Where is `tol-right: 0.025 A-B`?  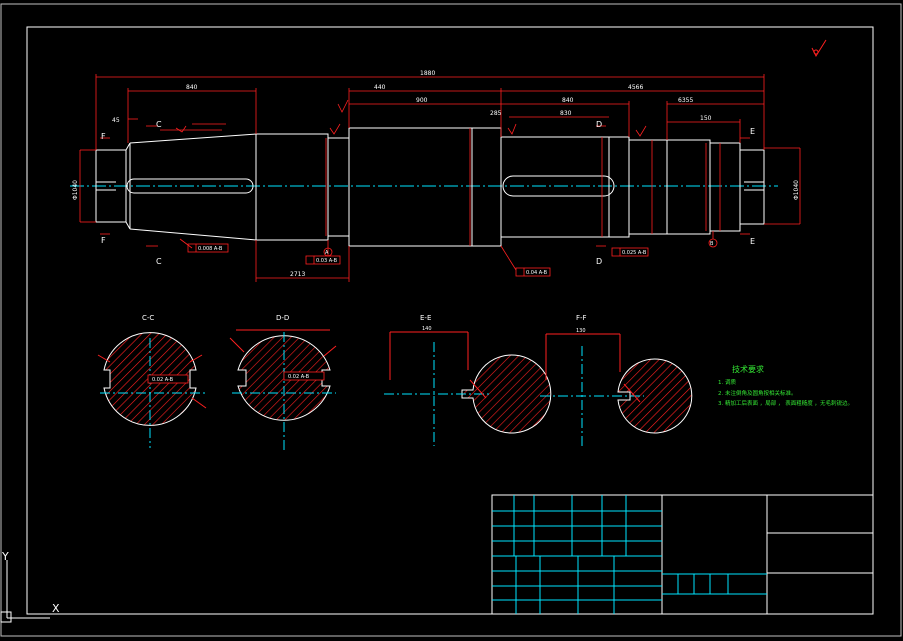 tol-right: 0.025 A-B is located at coordinates (634, 253).